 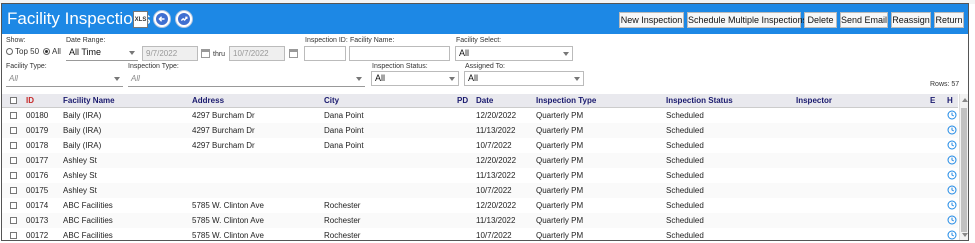 What do you see at coordinates (949, 20) in the screenshot?
I see `return-button: Return` at bounding box center [949, 20].